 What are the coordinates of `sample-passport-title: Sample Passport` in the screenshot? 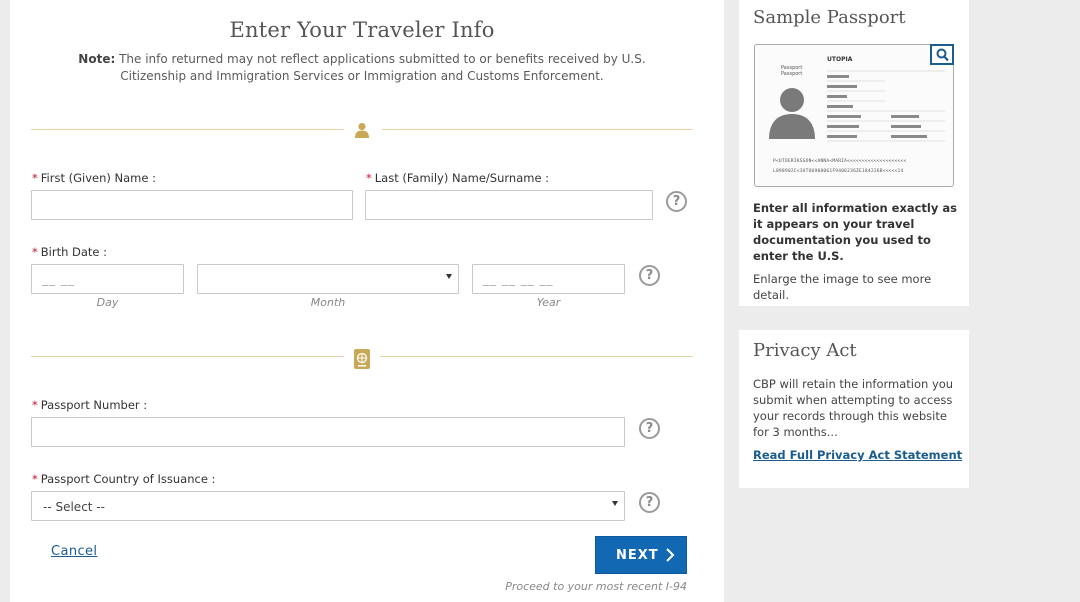 It's located at (829, 17).